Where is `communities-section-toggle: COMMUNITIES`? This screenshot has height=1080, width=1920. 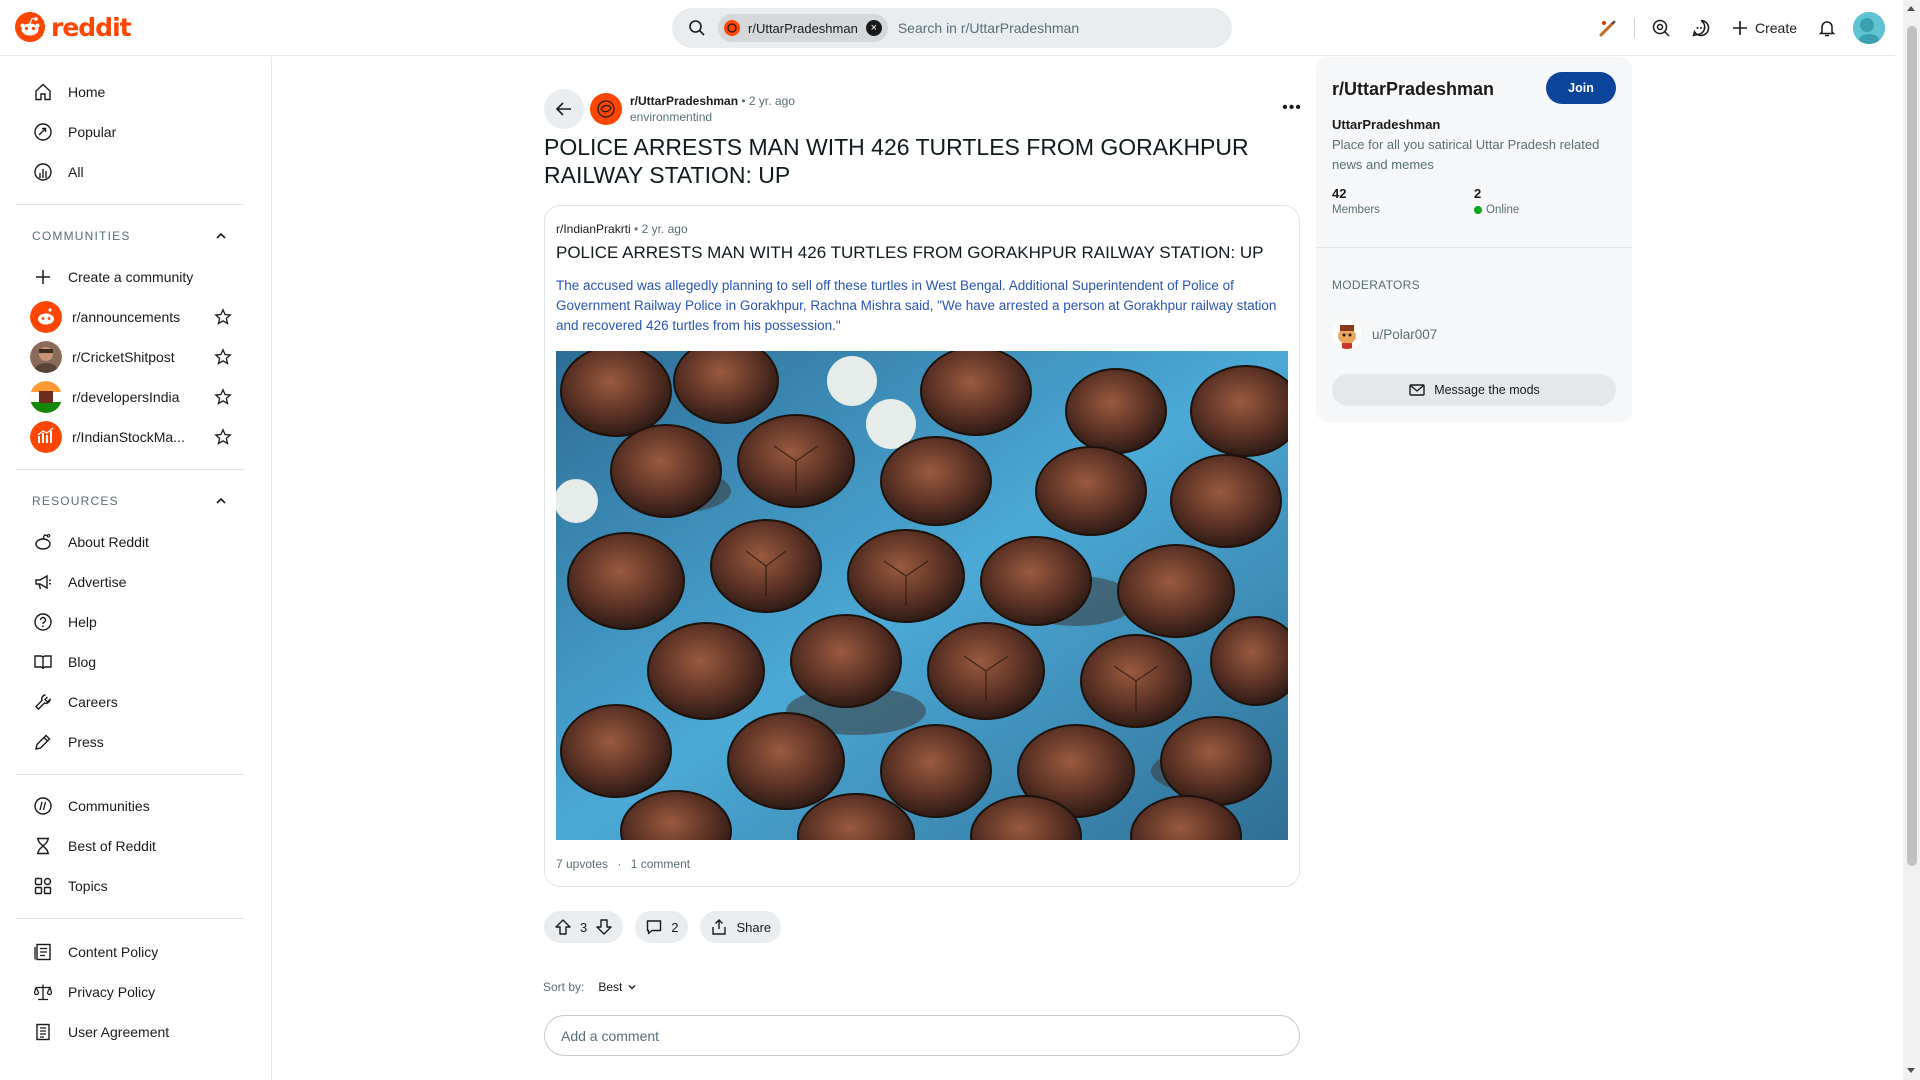
communities-section-toggle: COMMUNITIES is located at coordinates (130, 236).